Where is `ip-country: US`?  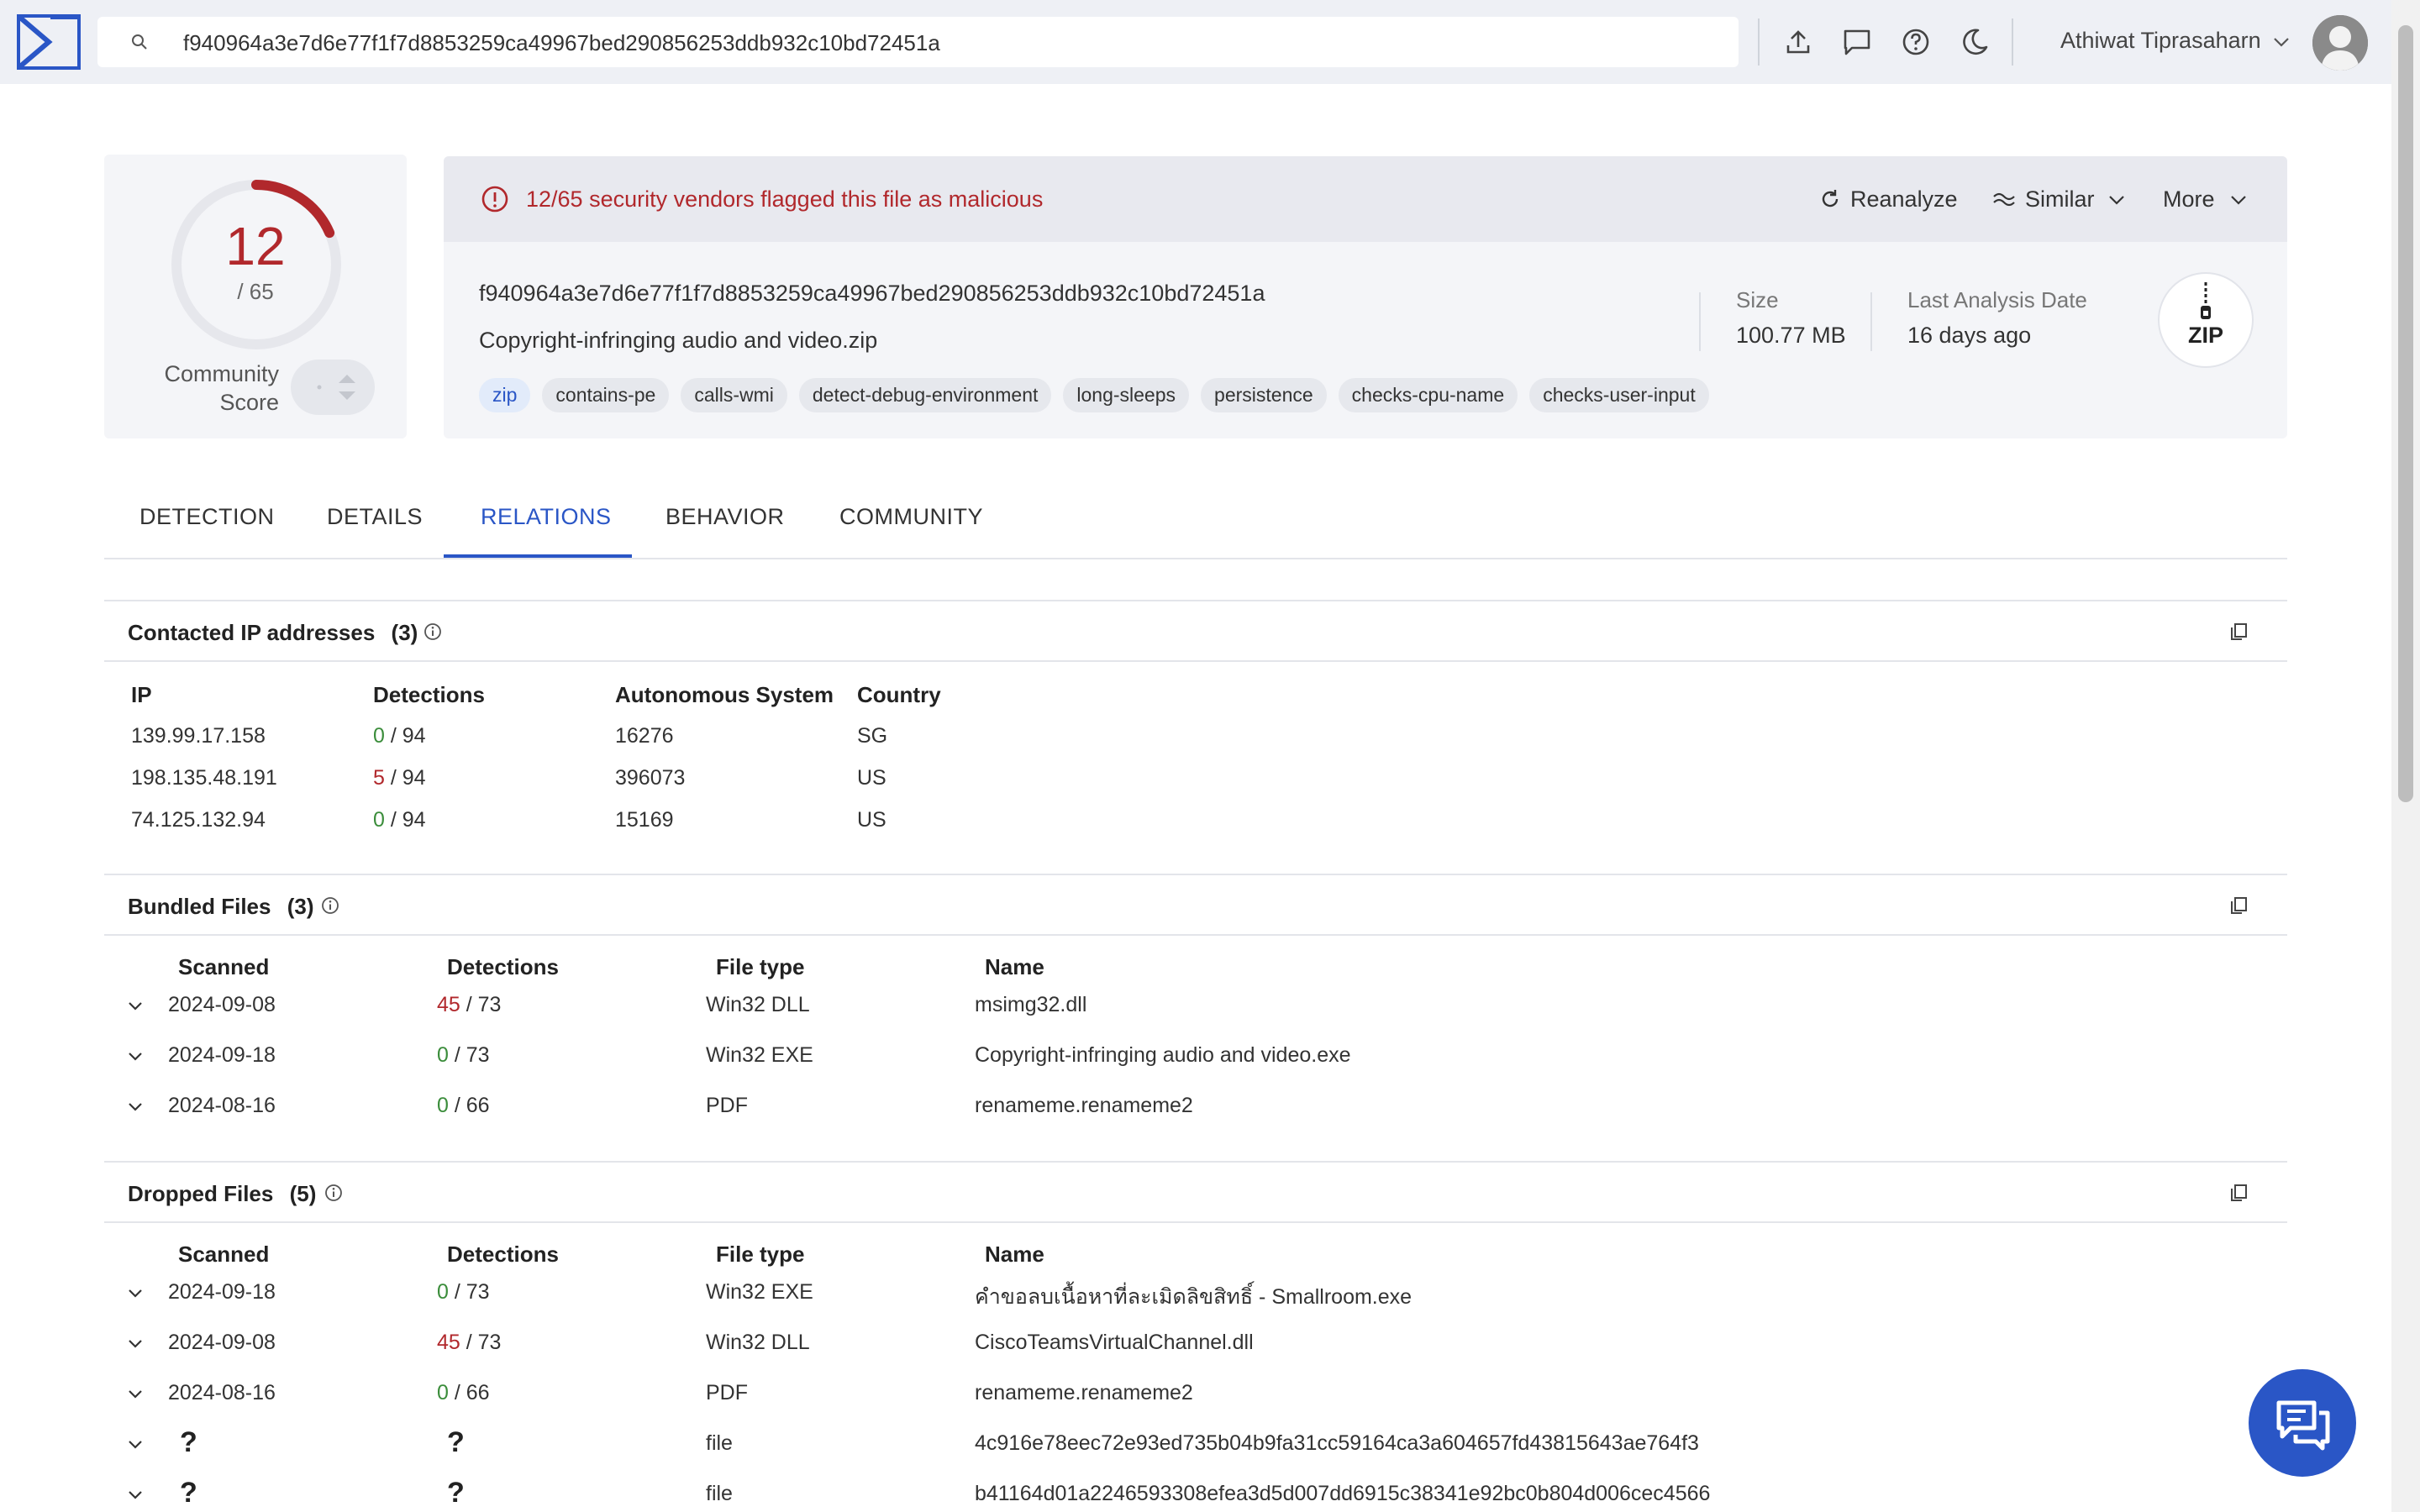
ip-country: US is located at coordinates (871, 778).